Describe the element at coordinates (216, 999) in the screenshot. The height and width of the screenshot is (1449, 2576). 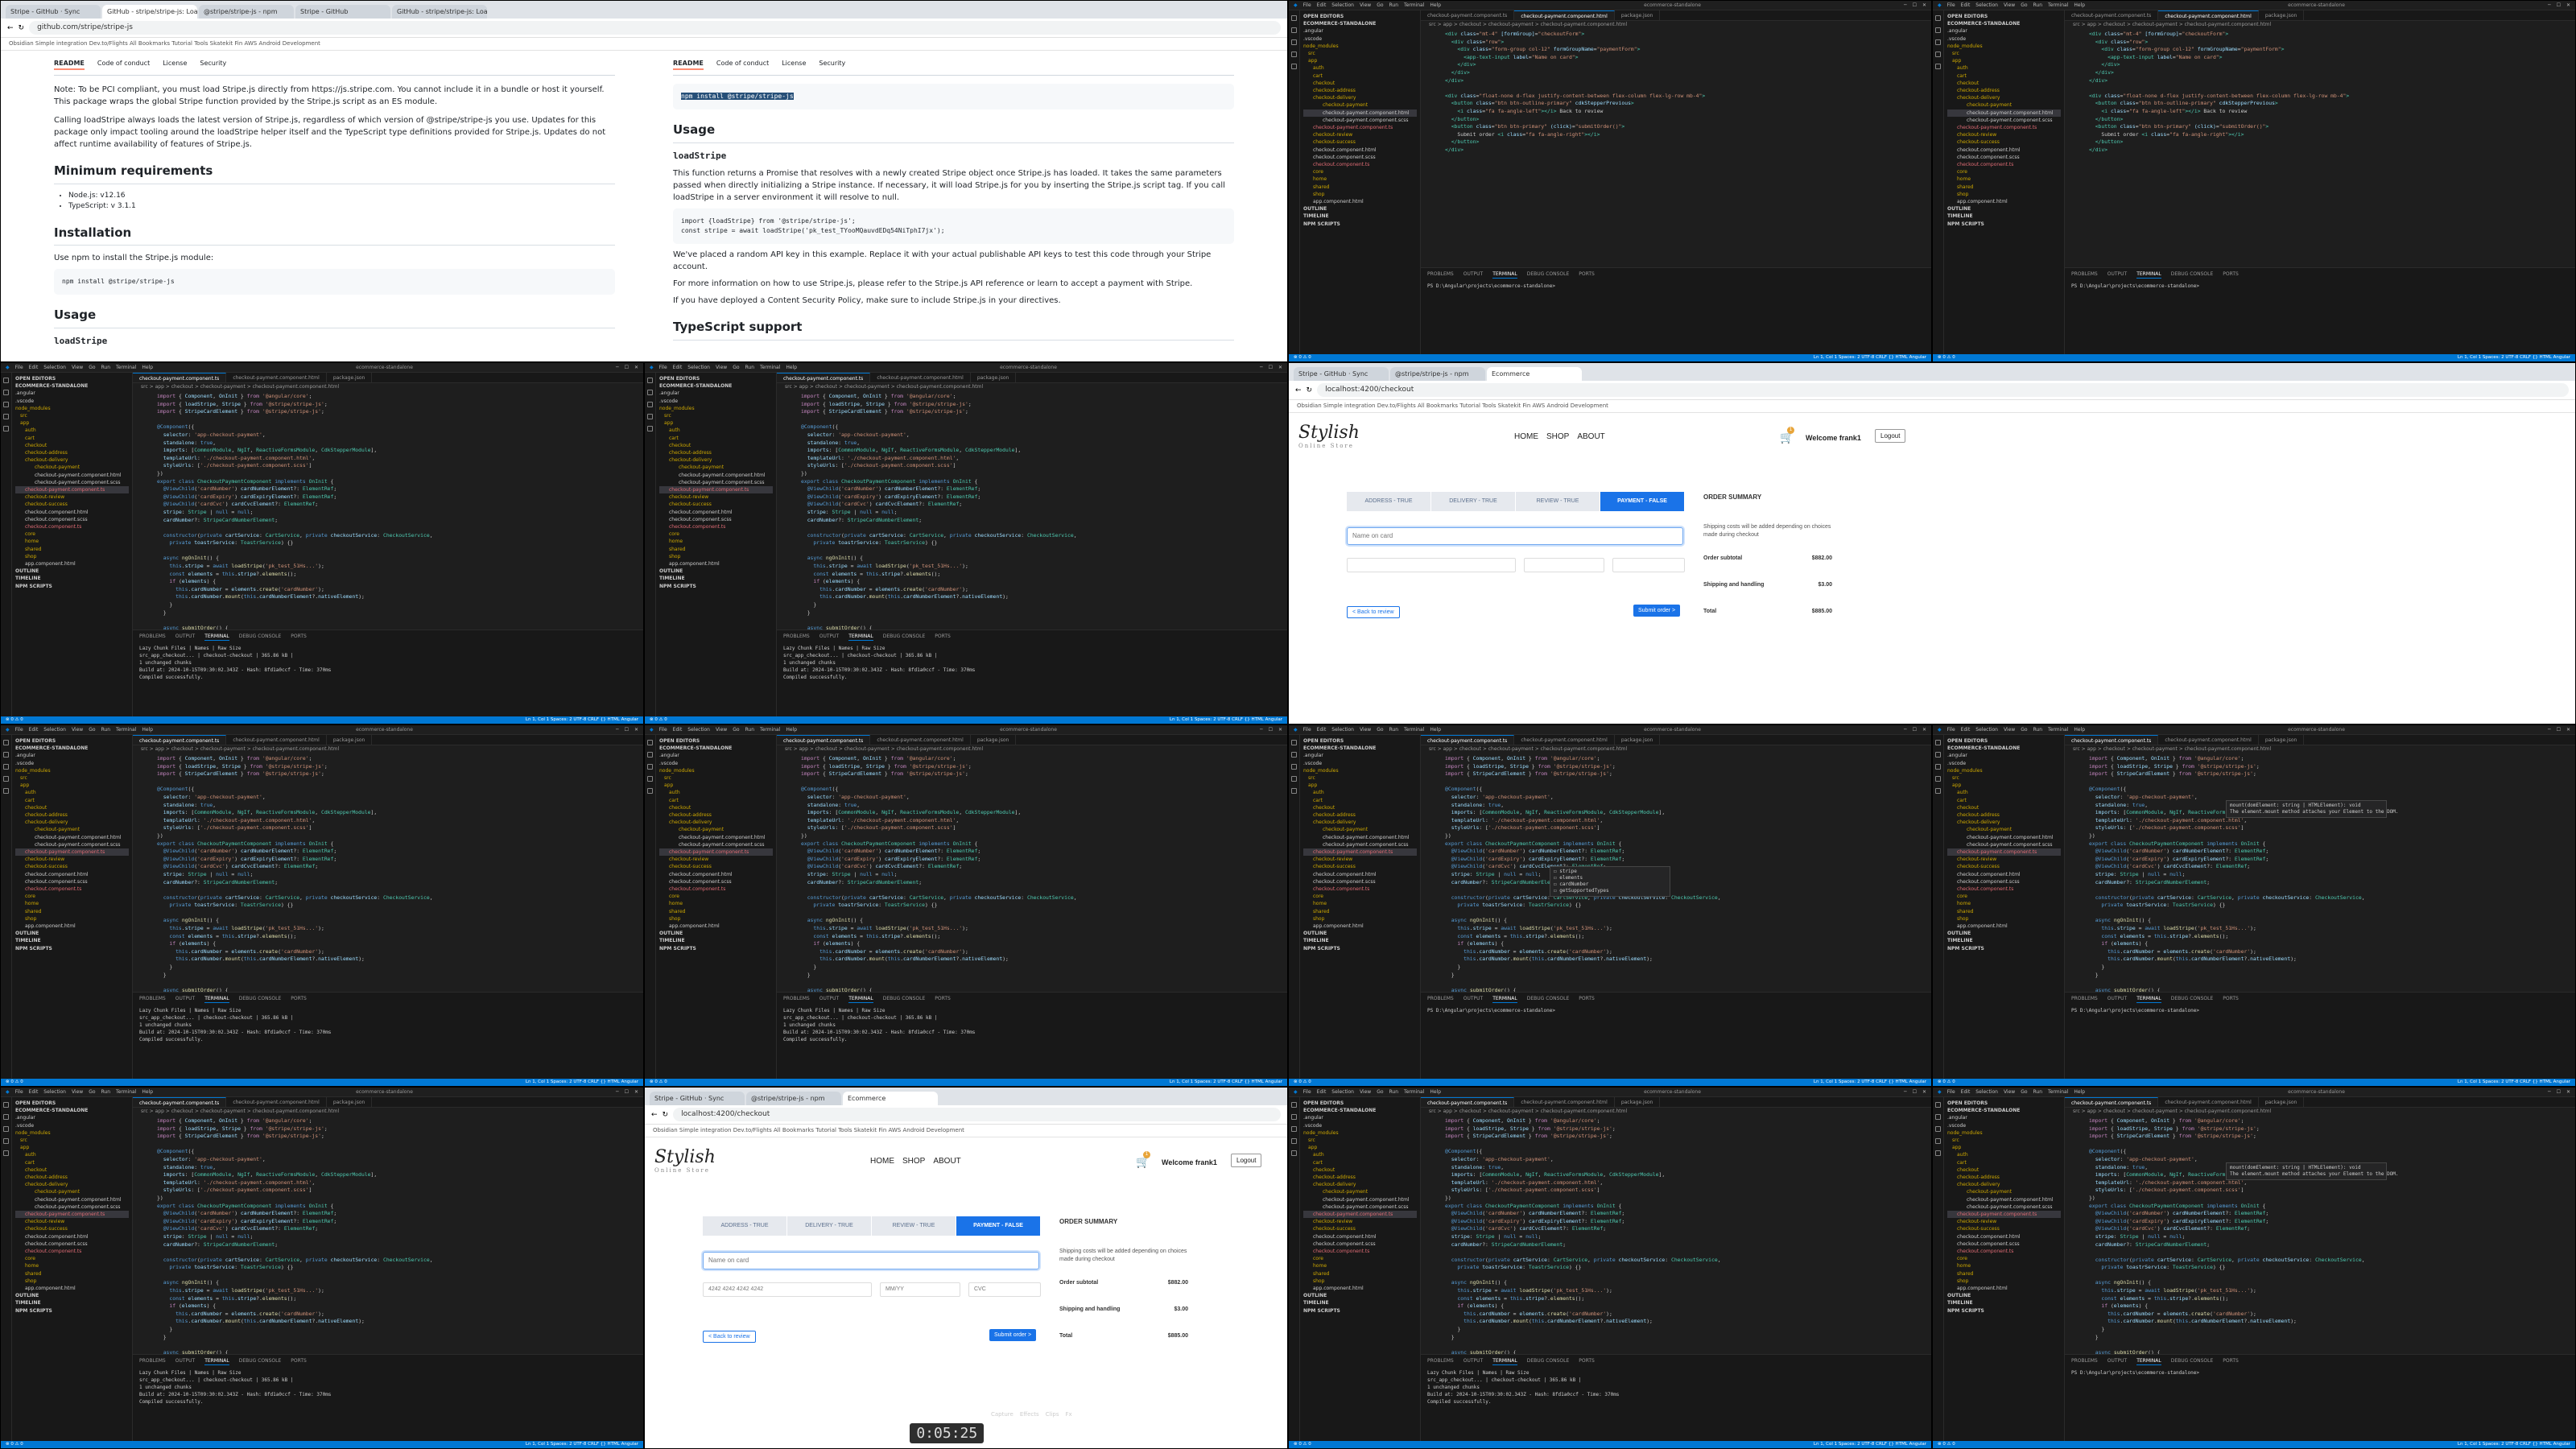
I see `panel-tab: TERMINAL` at that location.